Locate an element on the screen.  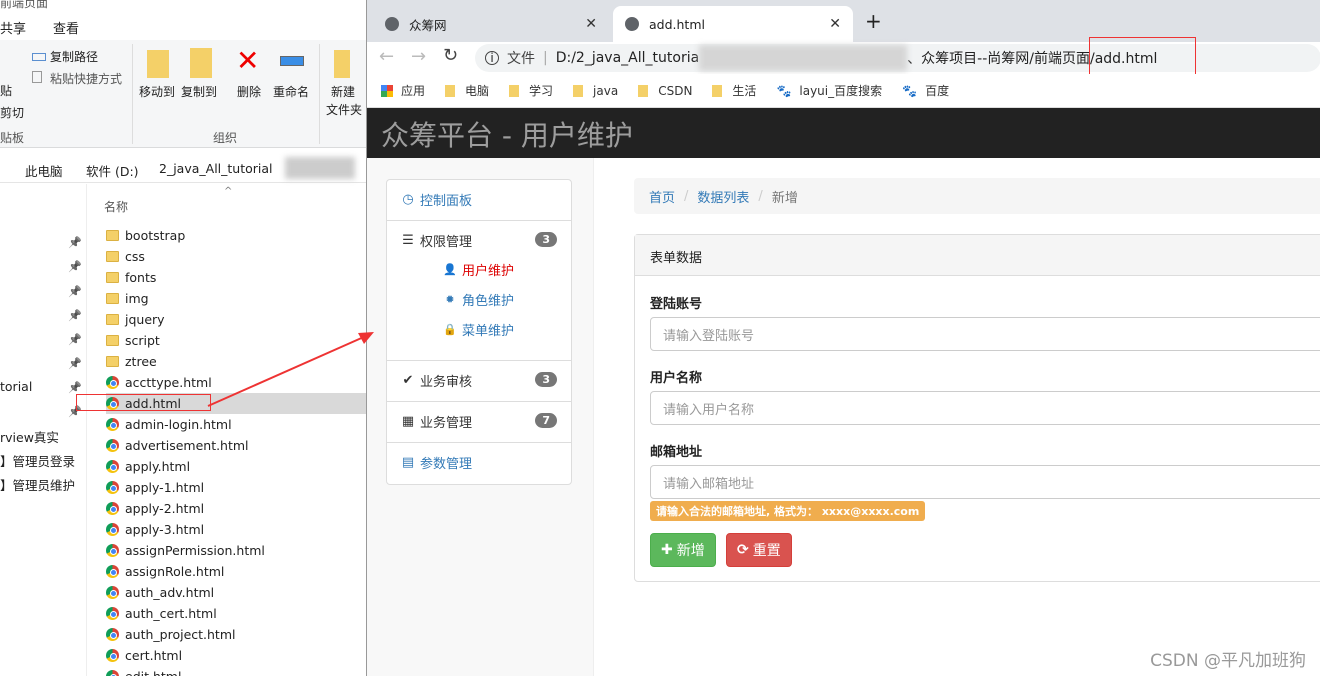
login-account-input: 请输入登陆账号 is located at coordinates (985, 334).